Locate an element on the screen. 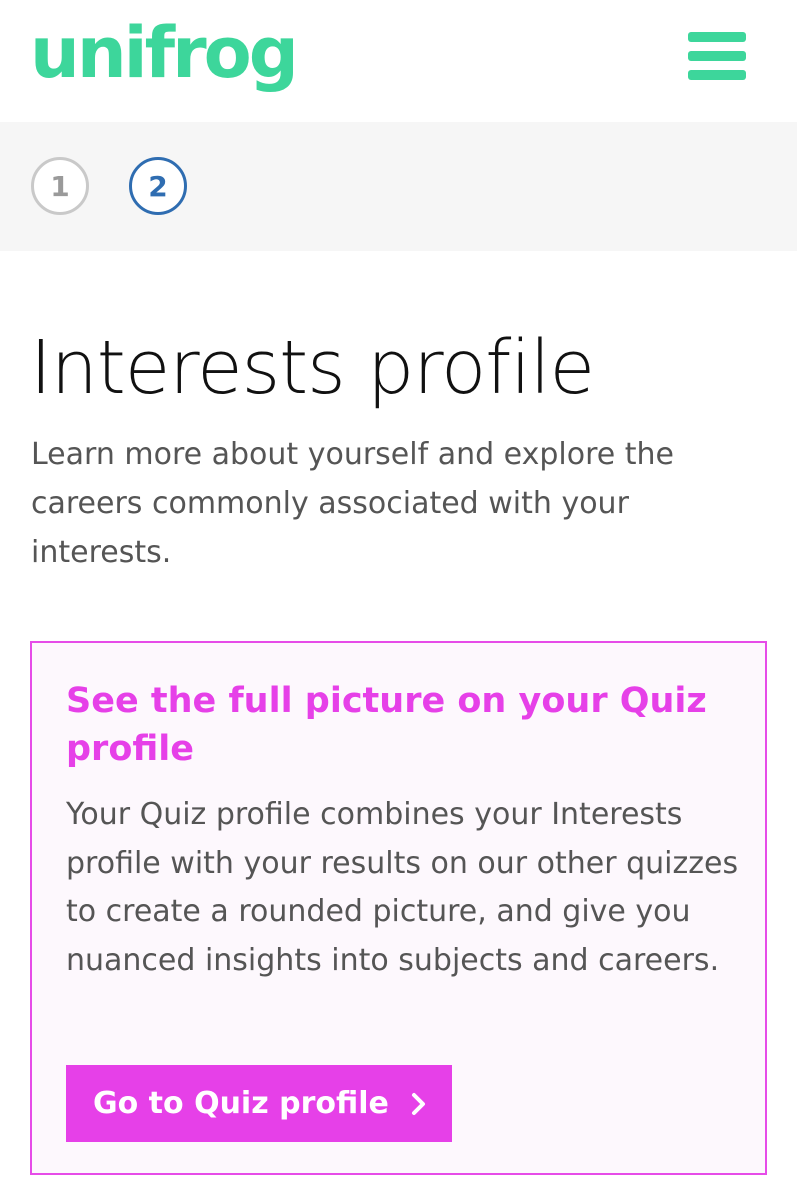  go-to-quiz-profile-button: Go to Quiz profile is located at coordinates (259, 1103).